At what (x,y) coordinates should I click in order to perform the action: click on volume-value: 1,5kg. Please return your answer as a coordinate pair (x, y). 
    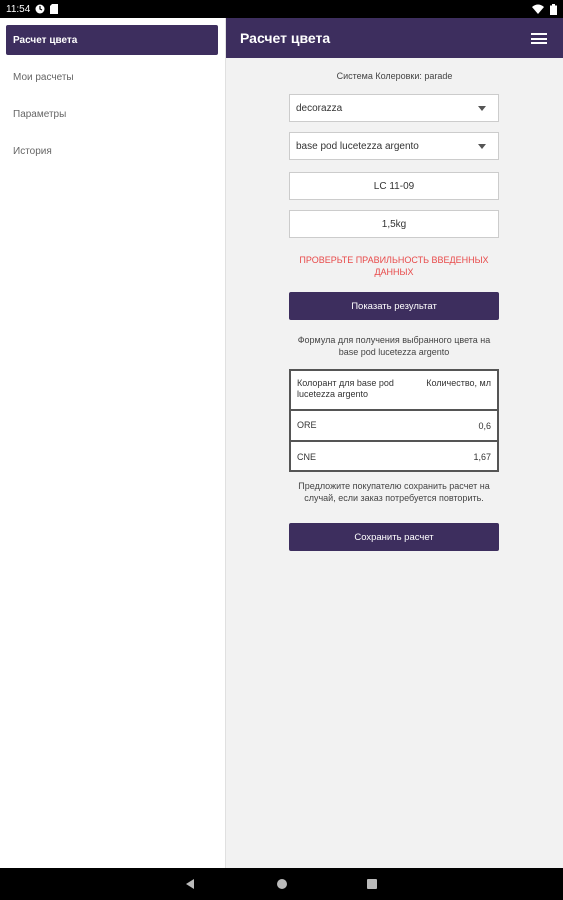
    Looking at the image, I should click on (394, 224).